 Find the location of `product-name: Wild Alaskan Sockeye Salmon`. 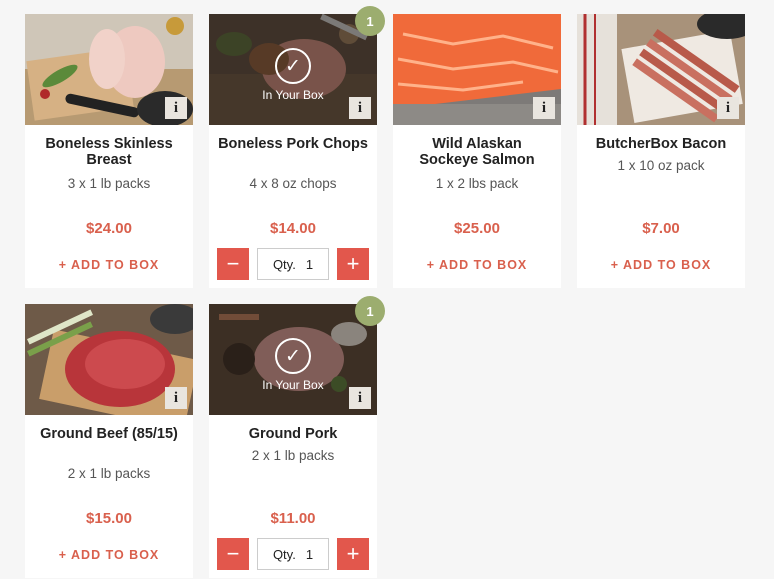

product-name: Wild Alaskan Sockeye Salmon is located at coordinates (477, 152).